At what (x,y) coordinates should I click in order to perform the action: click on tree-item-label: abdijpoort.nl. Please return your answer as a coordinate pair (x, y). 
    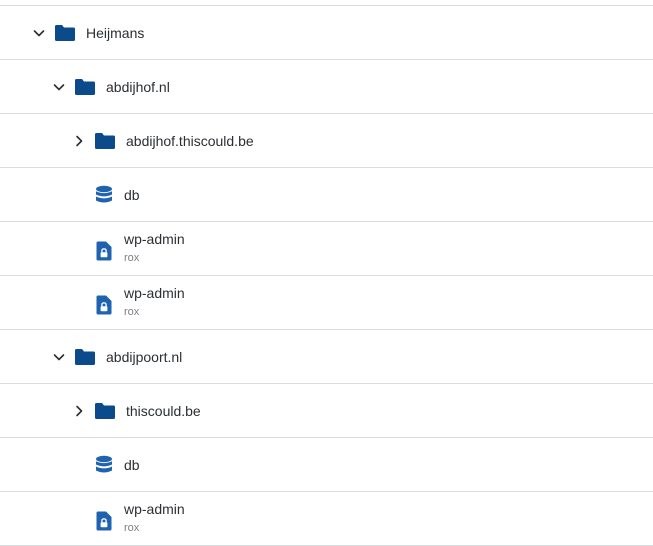
    Looking at the image, I should click on (144, 356).